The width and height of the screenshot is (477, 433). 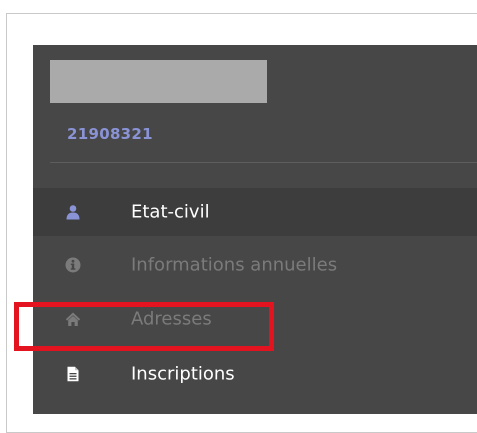 I want to click on sidebar-item-etat-civil: Etat-civil, so click(x=255, y=212).